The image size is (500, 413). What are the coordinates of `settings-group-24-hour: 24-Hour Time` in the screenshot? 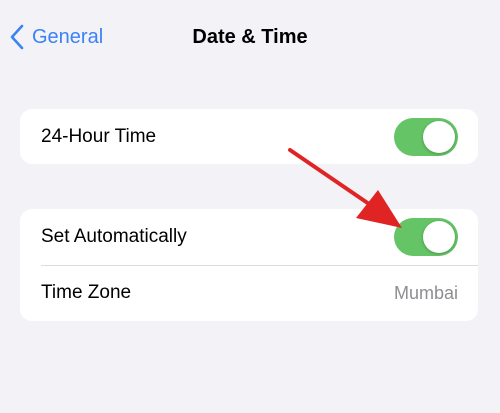 It's located at (249, 136).